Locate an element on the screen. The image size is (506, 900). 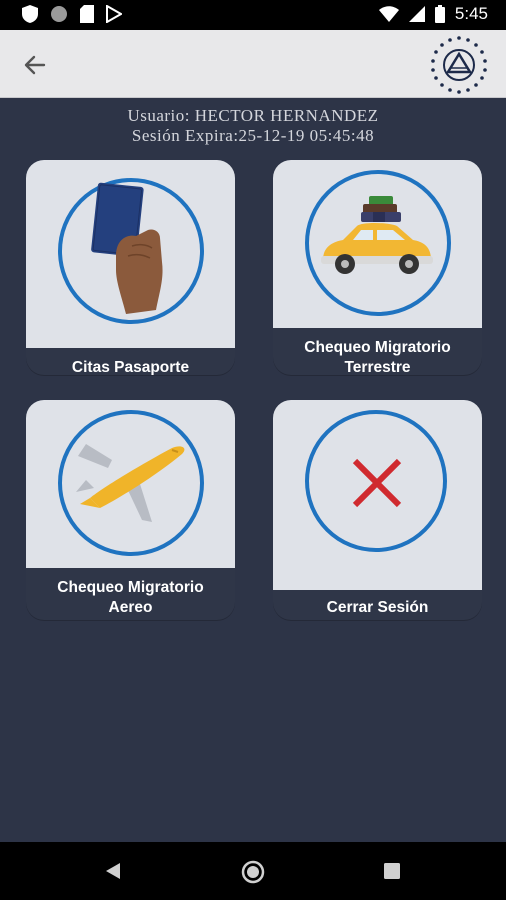
sesion-expira-text: Sesión Expira:25-12-19 05:45:48 is located at coordinates (253, 135).